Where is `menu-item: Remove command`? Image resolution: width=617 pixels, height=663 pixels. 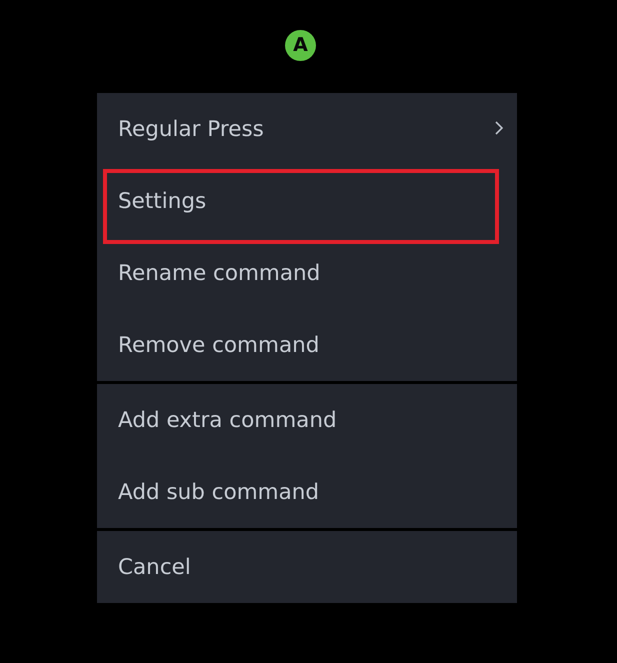 menu-item: Remove command is located at coordinates (307, 345).